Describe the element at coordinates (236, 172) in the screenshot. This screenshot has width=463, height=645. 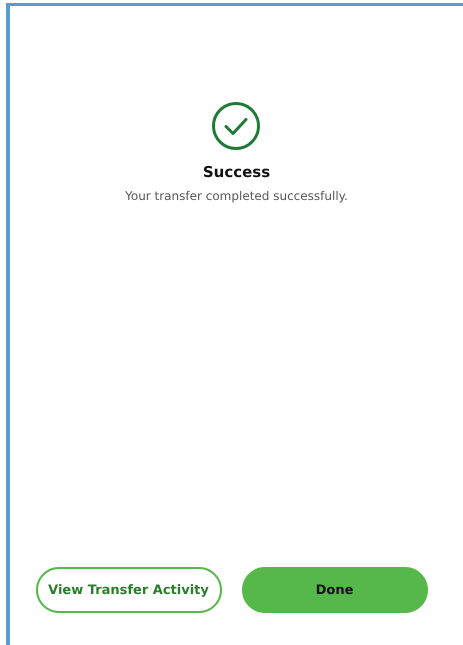
I see `success-title: Success` at that location.